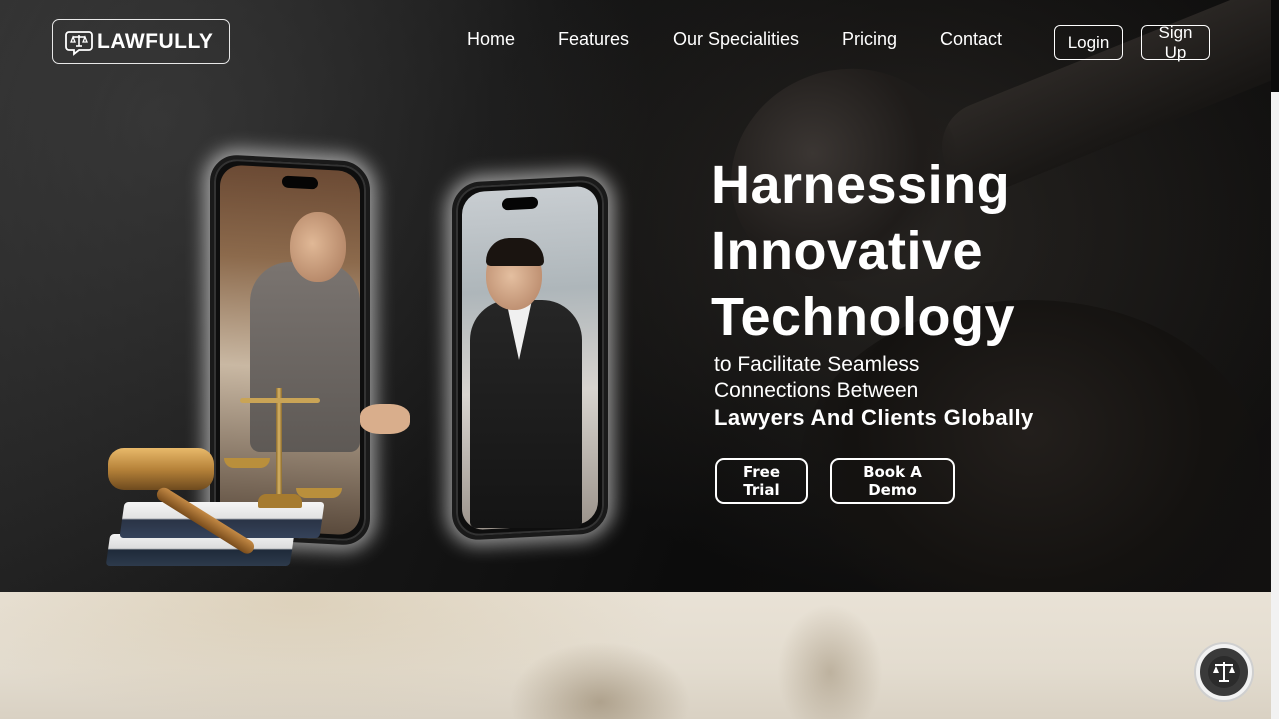 This screenshot has width=1279, height=719. What do you see at coordinates (874, 417) in the screenshot?
I see `subtitle-emphasis: Lawyers And Clients Globally` at bounding box center [874, 417].